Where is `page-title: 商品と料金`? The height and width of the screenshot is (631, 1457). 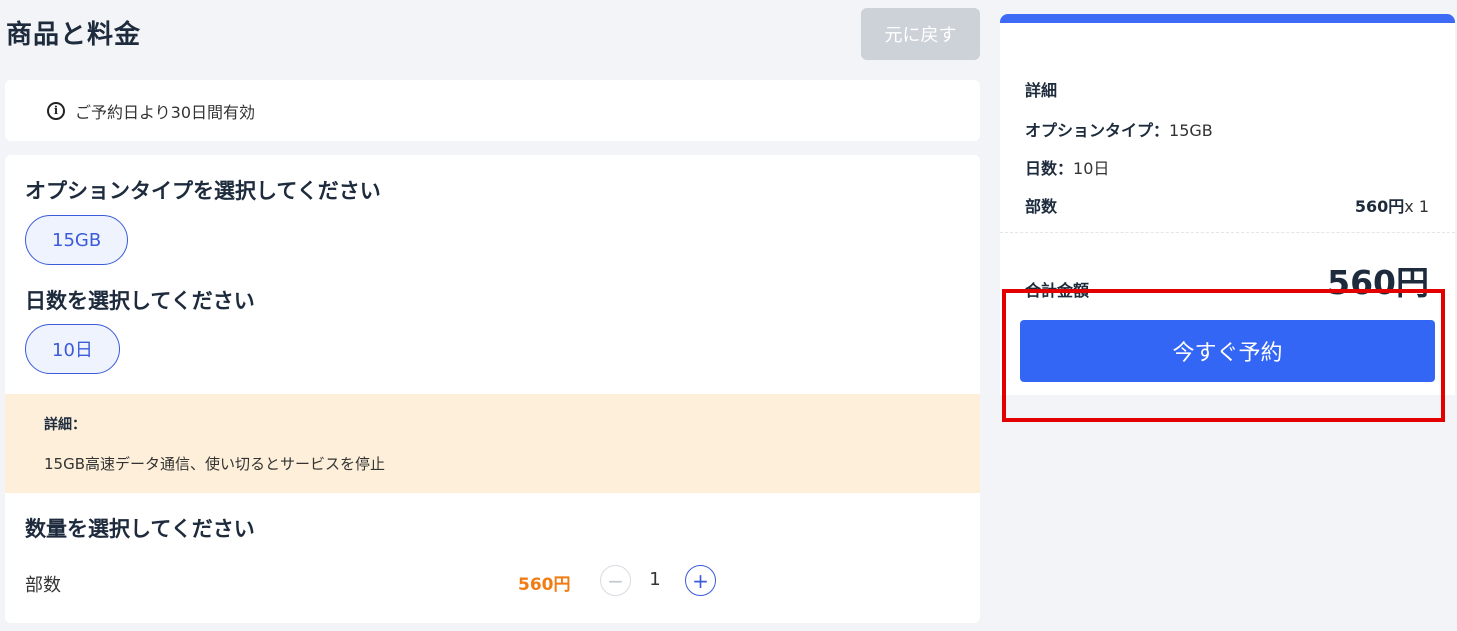 page-title: 商品と料金 is located at coordinates (74, 35).